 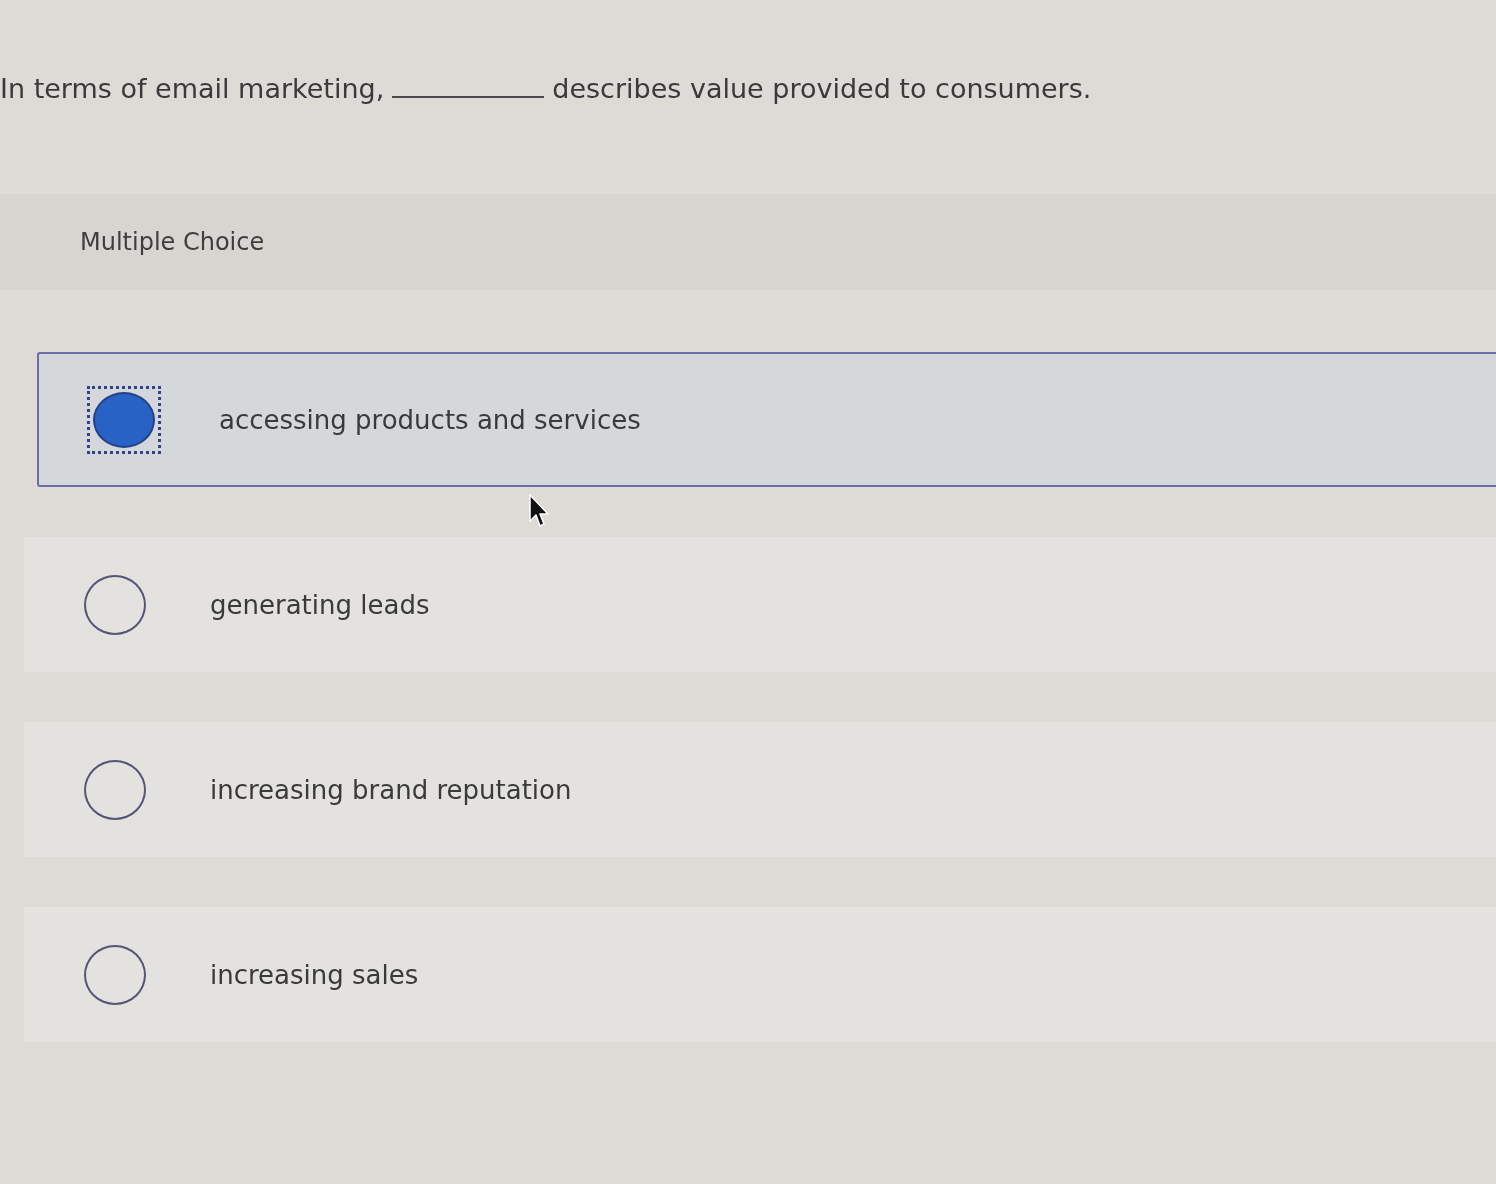 What do you see at coordinates (540, 511) in the screenshot?
I see `pointer-icon` at bounding box center [540, 511].